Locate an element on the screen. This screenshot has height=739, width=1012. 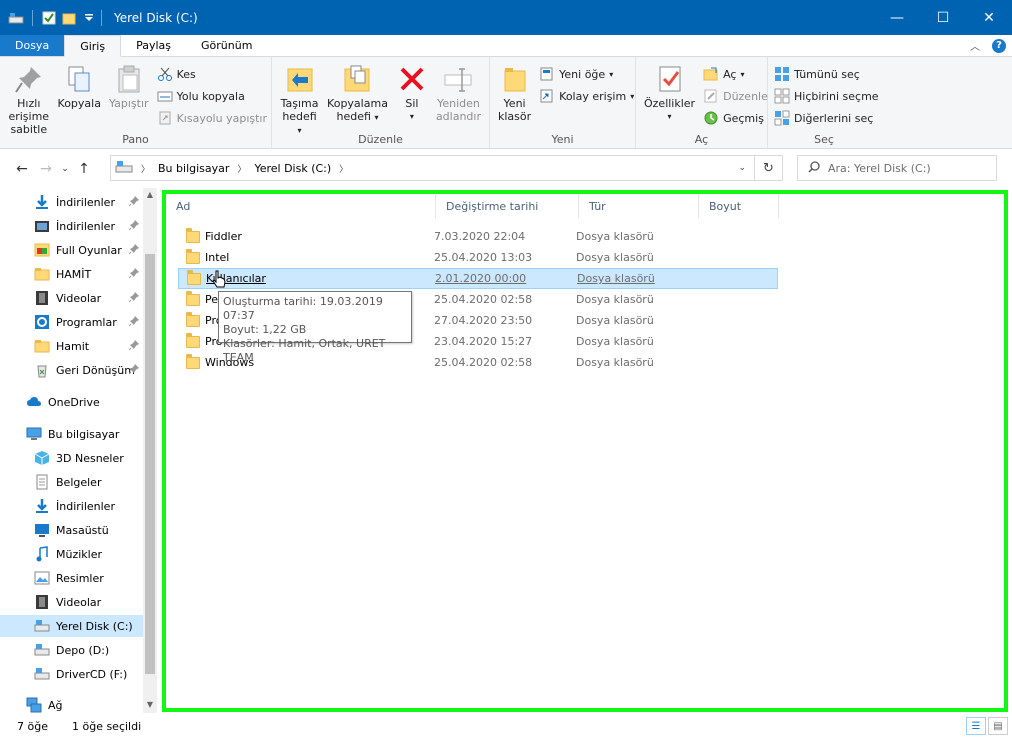
copy-icon is located at coordinates (79, 79).